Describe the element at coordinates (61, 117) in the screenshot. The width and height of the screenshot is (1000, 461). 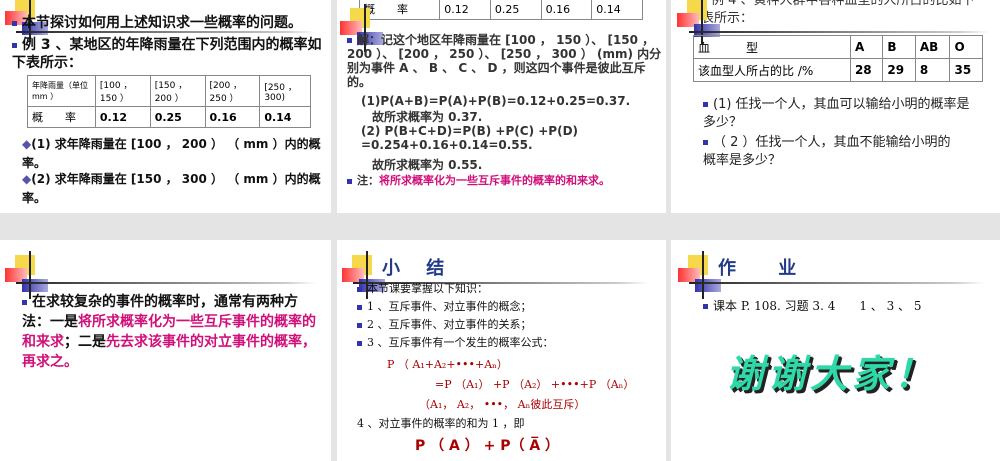
I see `table-cell: 概 率` at that location.